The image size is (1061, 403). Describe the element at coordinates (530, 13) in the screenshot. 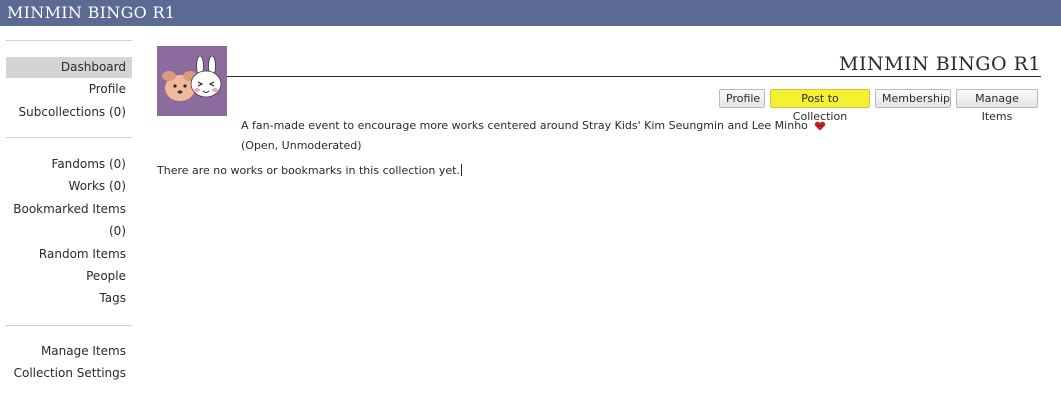

I see `top-banner: MINMIN BINGO R1` at that location.